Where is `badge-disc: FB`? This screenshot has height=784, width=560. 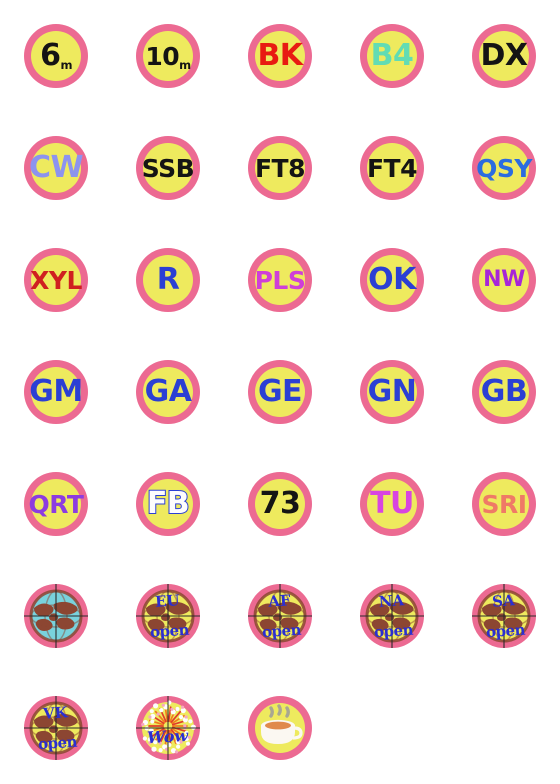
badge-disc: FB is located at coordinates (168, 504).